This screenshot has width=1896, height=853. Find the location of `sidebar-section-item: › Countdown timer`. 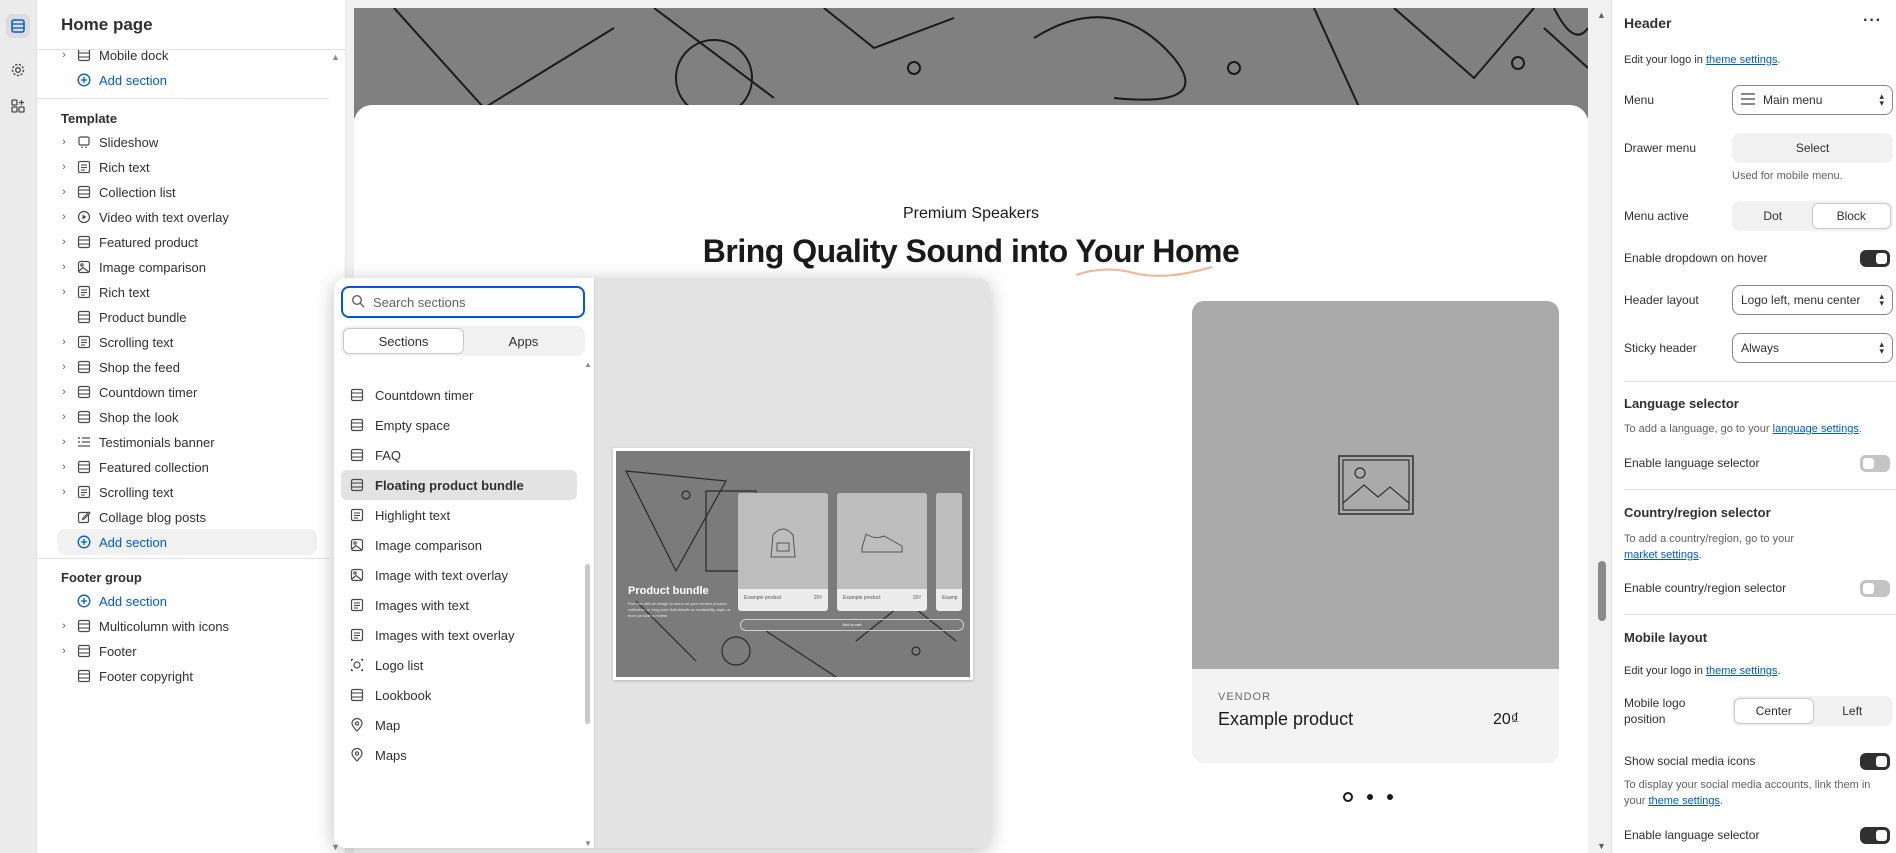

sidebar-section-item: › Countdown timer is located at coordinates (192, 392).